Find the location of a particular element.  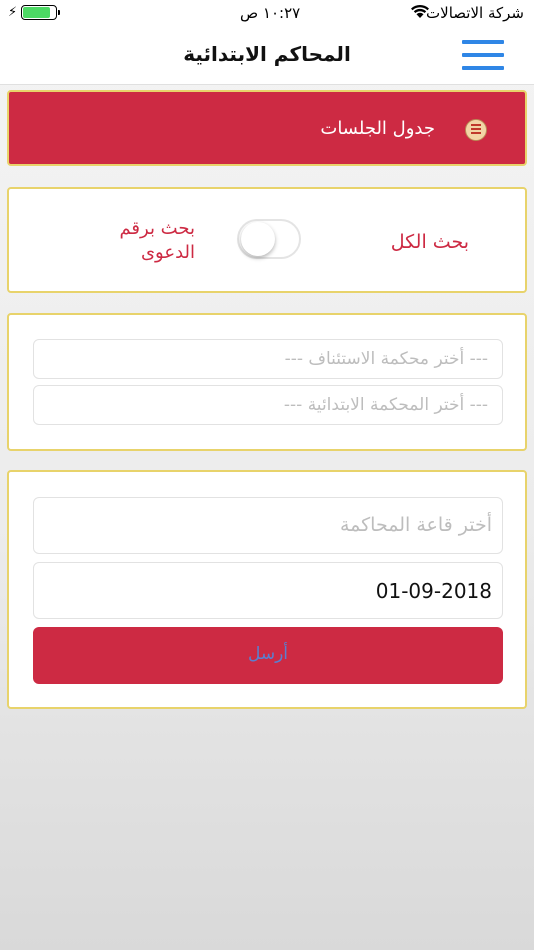

court-logo-icon is located at coordinates (476, 130).